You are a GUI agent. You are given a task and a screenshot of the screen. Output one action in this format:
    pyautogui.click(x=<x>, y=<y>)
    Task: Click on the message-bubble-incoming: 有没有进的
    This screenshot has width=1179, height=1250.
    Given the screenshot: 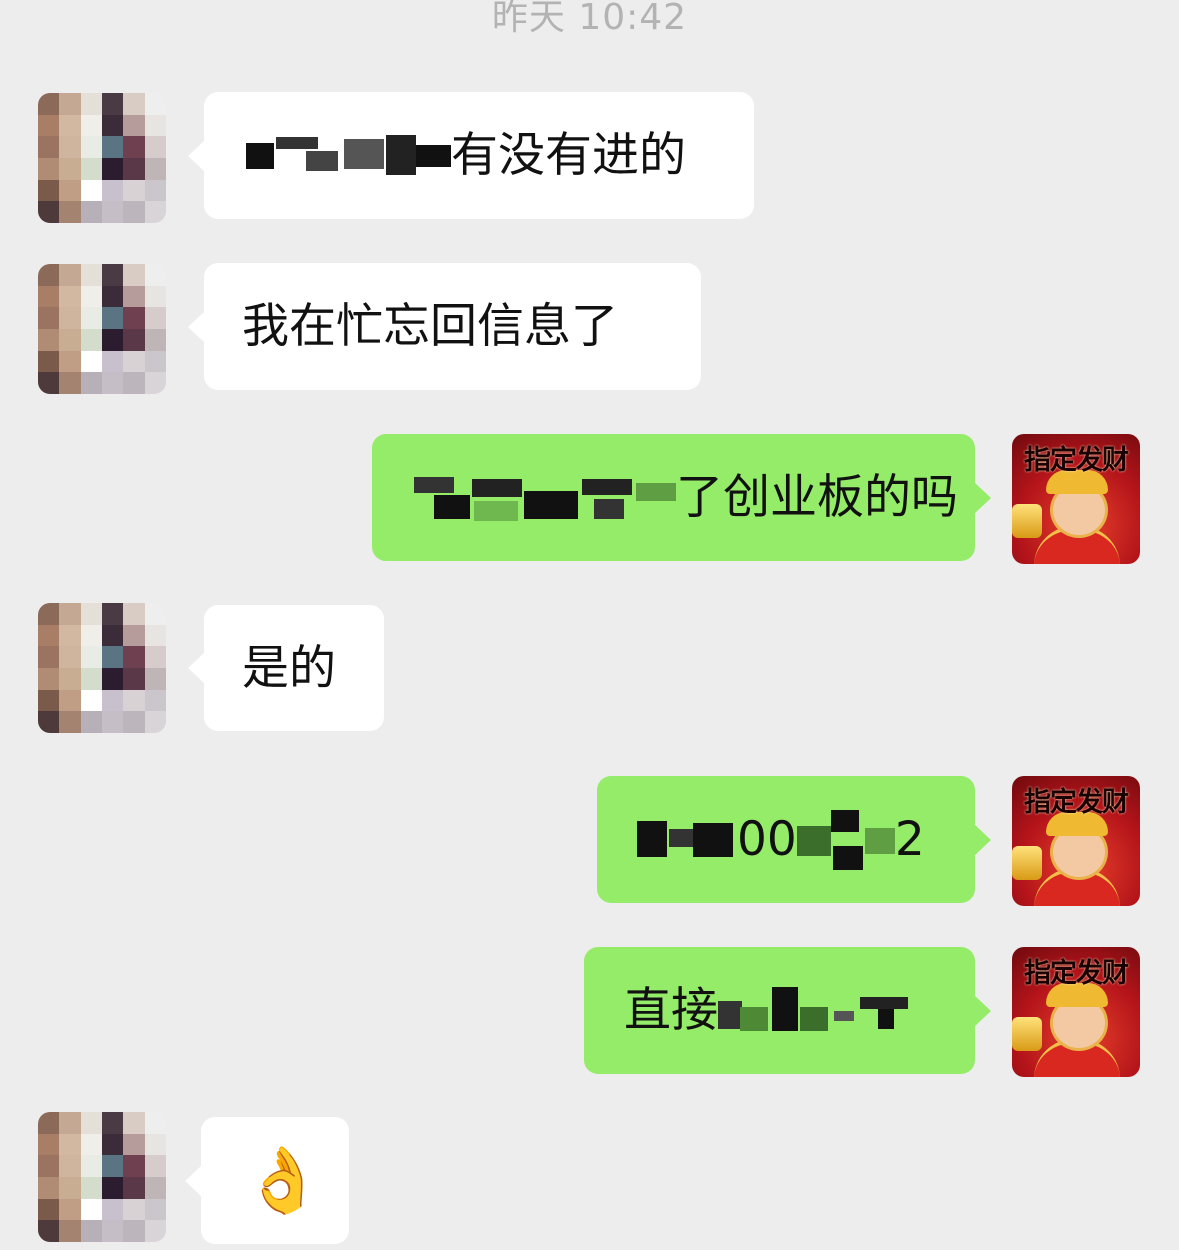 What is the action you would take?
    pyautogui.click(x=471, y=155)
    